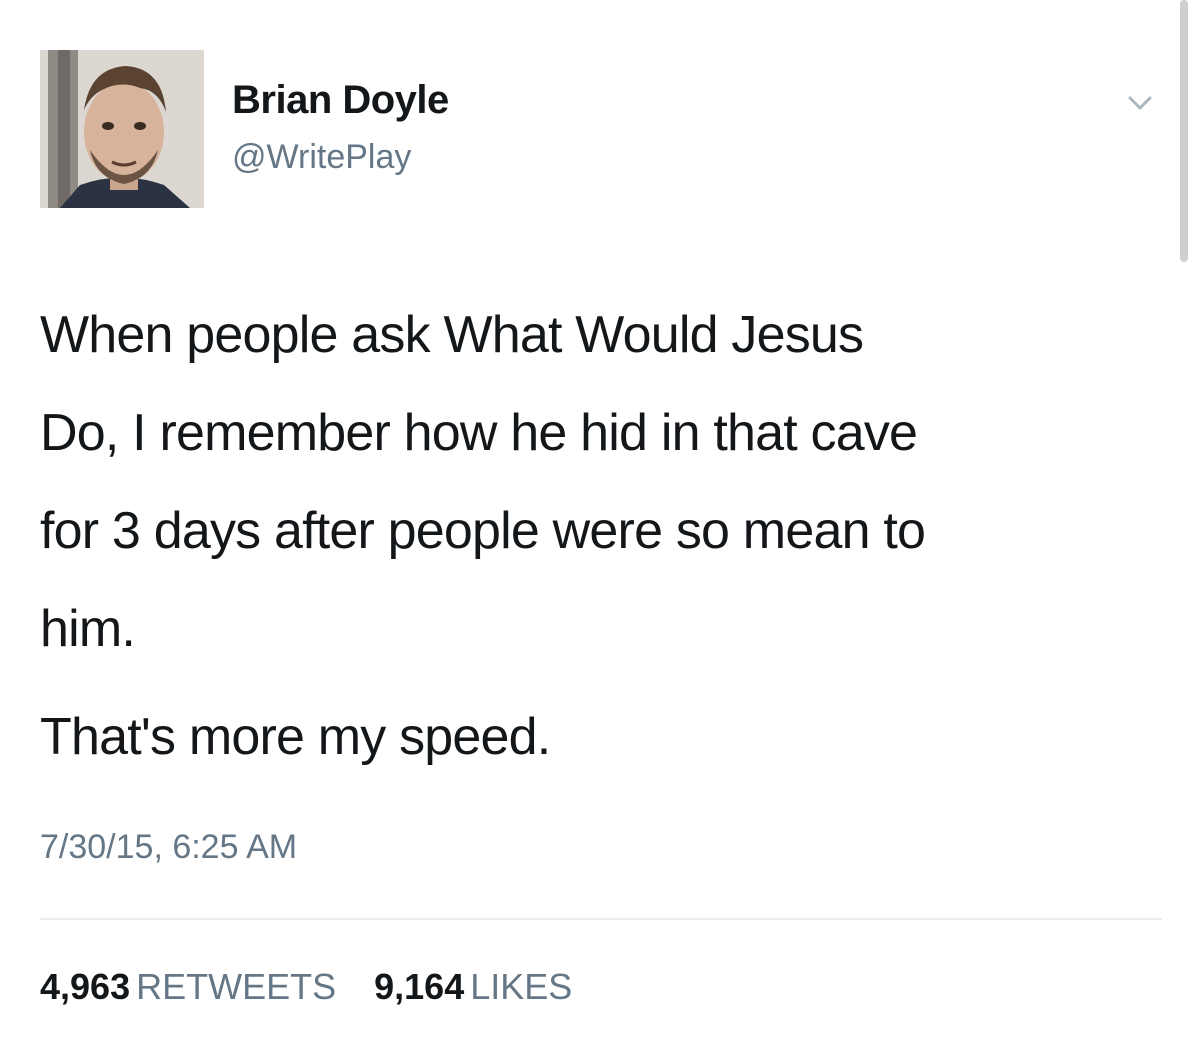  What do you see at coordinates (236, 986) in the screenshot?
I see `retweets-label: RETWEETS` at bounding box center [236, 986].